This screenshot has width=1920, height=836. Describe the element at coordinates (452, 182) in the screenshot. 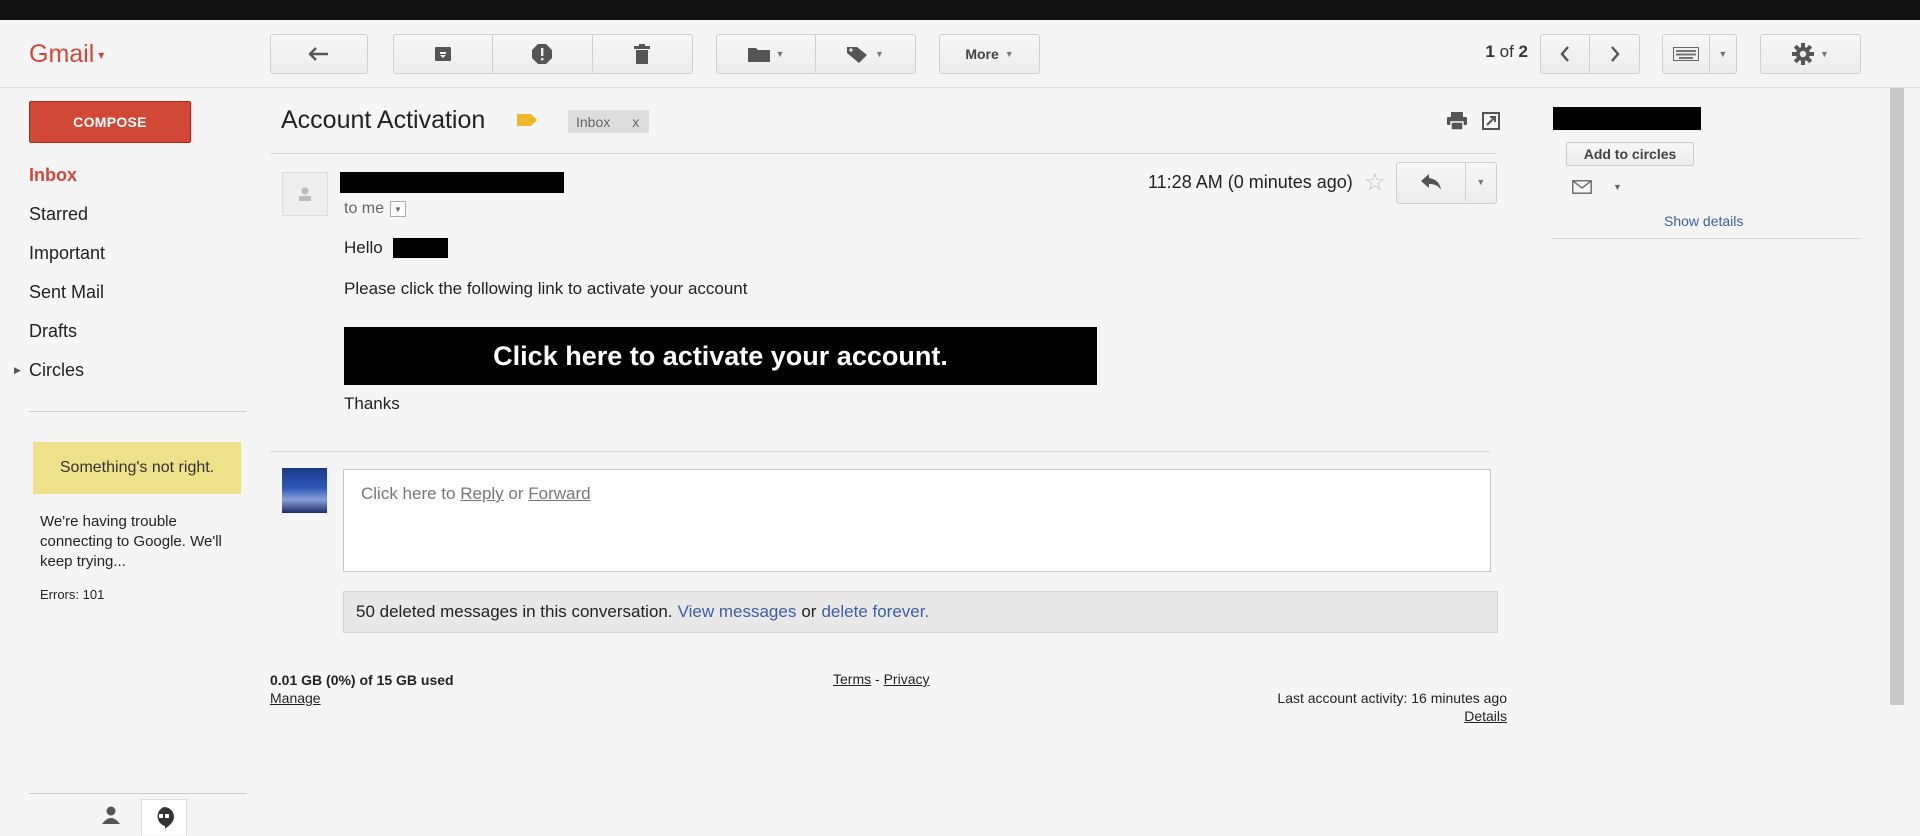

I see `redacted-sender-name` at that location.